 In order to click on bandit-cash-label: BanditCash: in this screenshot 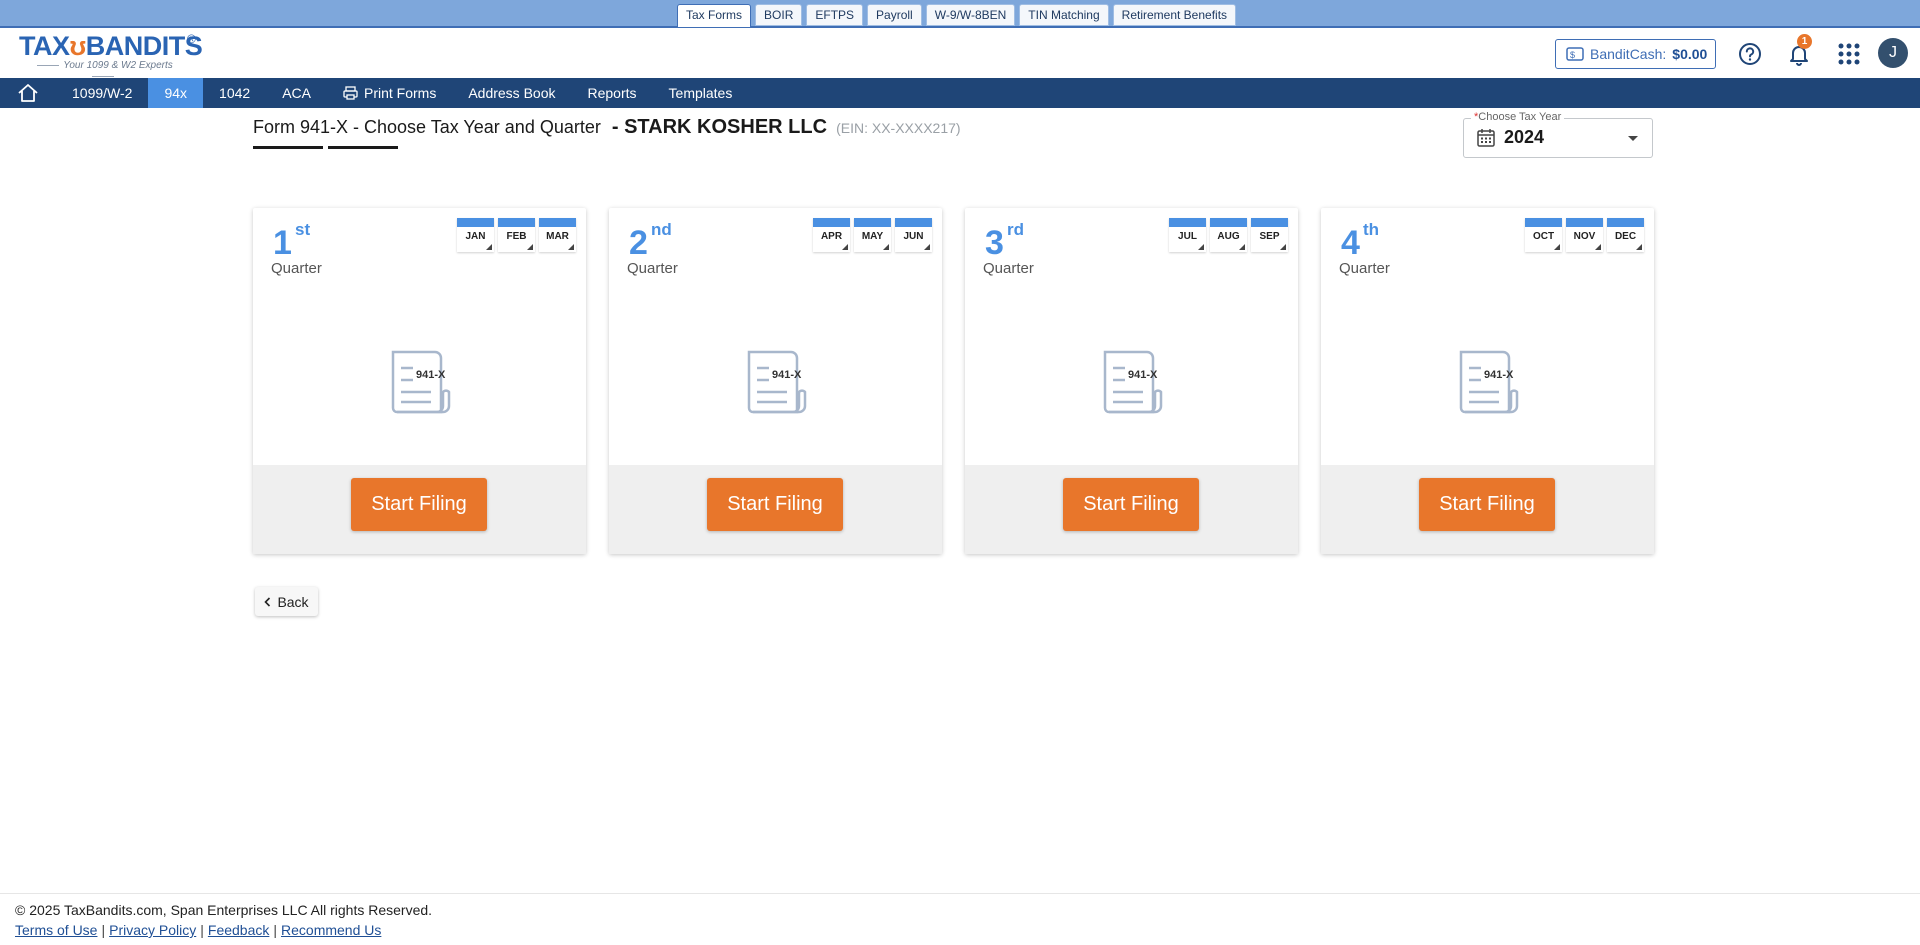, I will do `click(1628, 54)`.